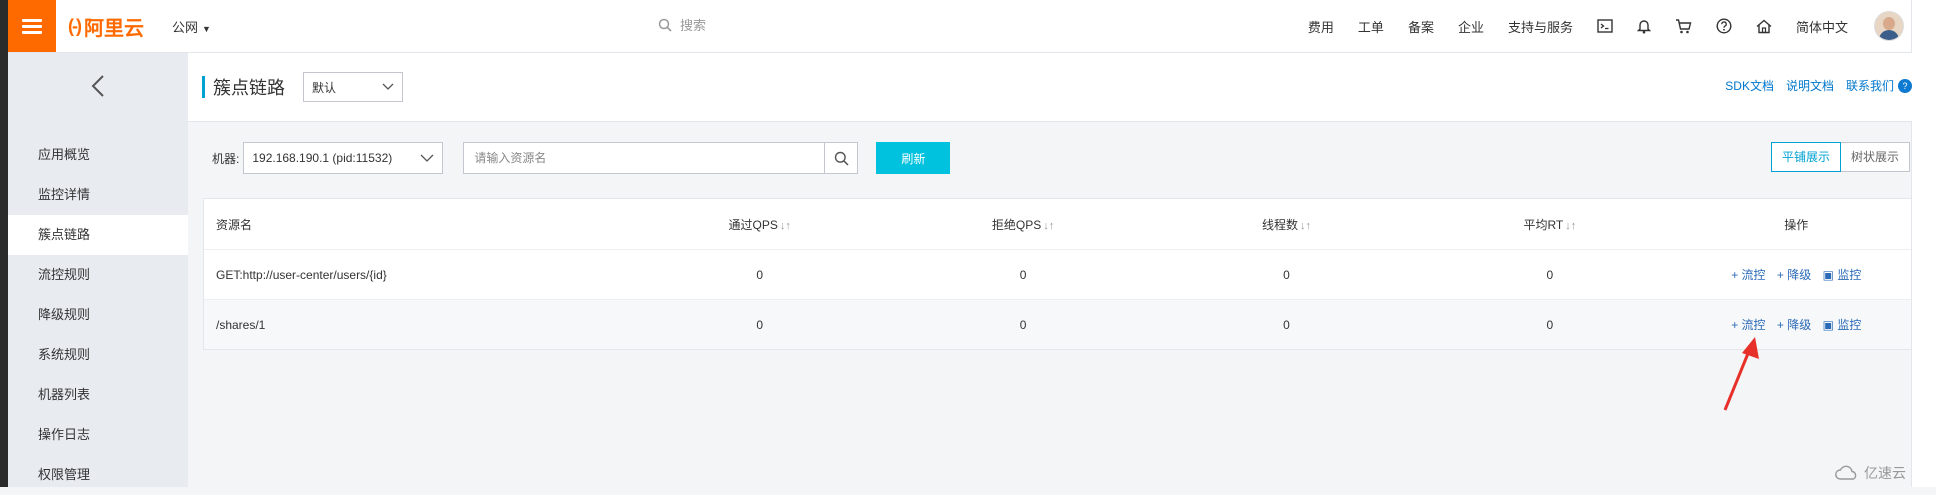 The height and width of the screenshot is (495, 1936). Describe the element at coordinates (1905, 85) in the screenshot. I see `contact-icon: ?` at that location.